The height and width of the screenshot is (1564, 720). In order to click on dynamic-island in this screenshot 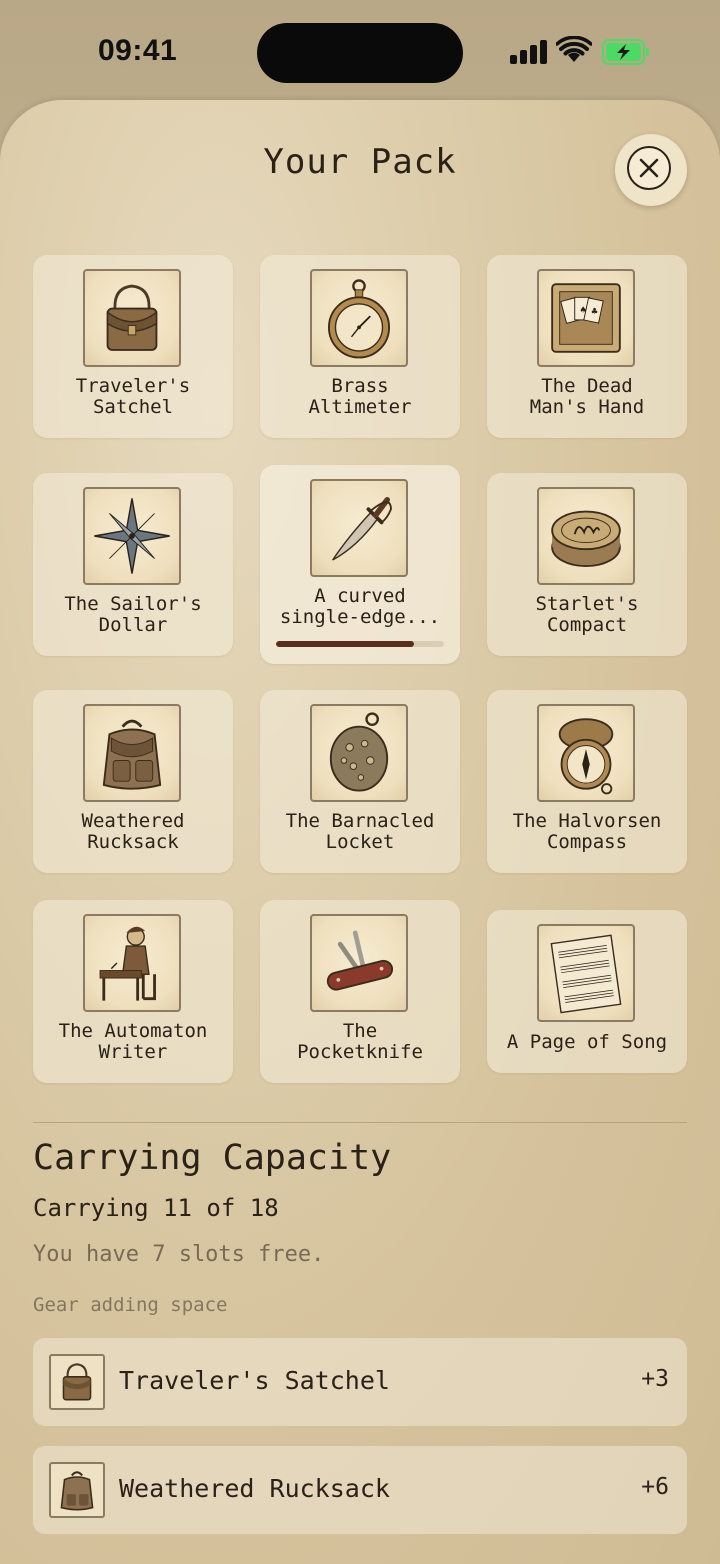, I will do `click(360, 53)`.